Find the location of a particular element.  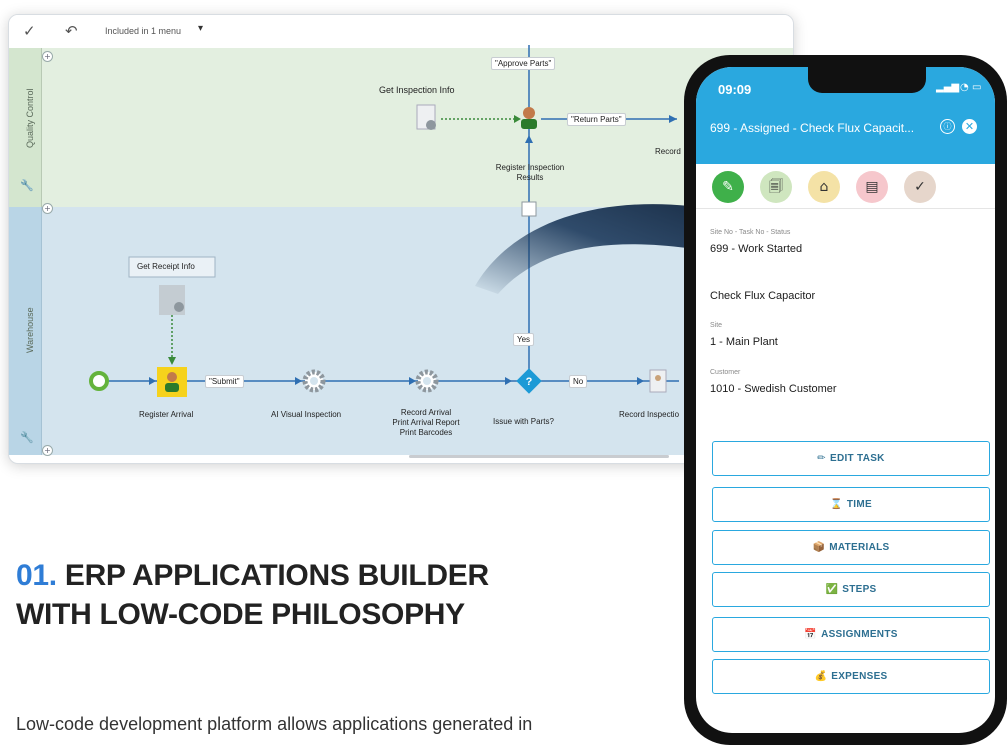

button-label: STEPS is located at coordinates (859, 589).